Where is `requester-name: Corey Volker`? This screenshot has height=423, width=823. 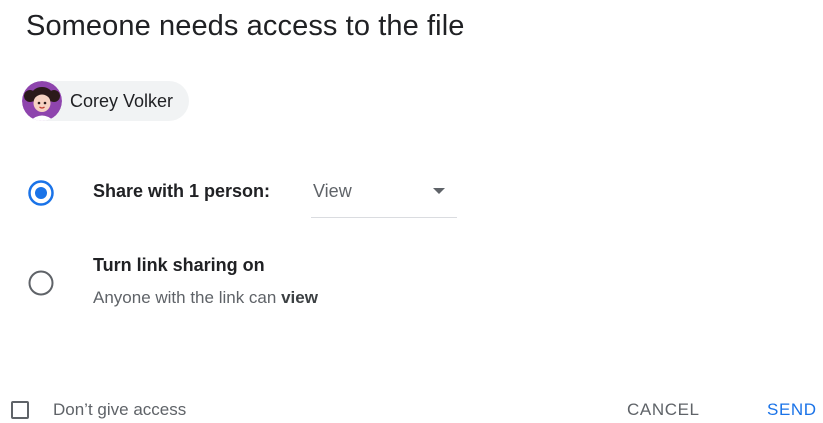
requester-name: Corey Volker is located at coordinates (122, 100).